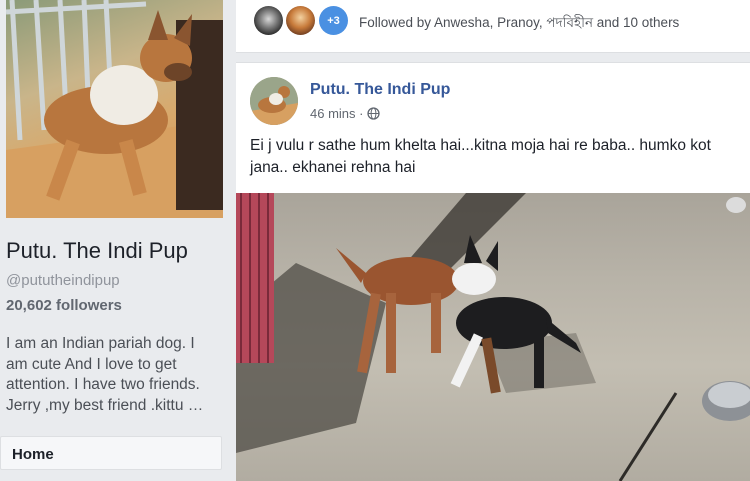  I want to click on post-author-name: Putu. The Indi Pup, so click(380, 90).